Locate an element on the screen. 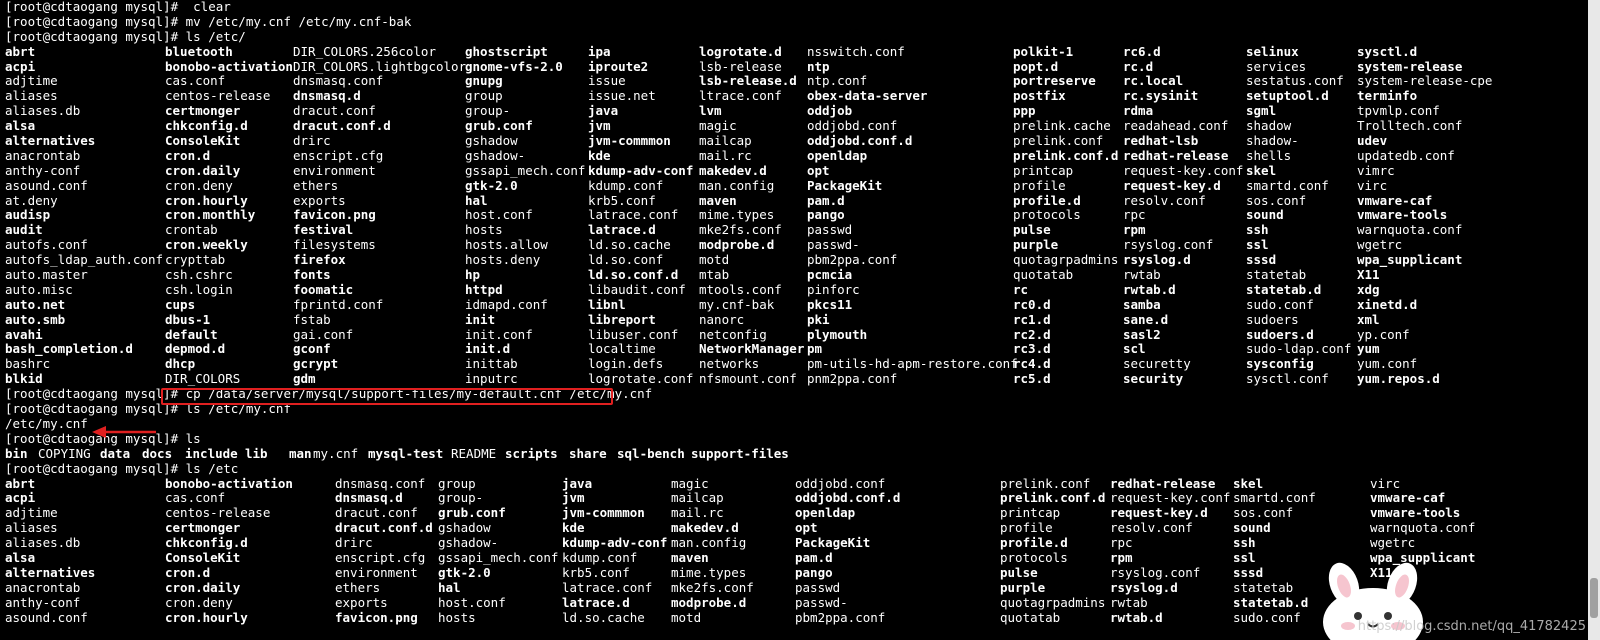  directory-entry: cron.daily is located at coordinates (203, 170).